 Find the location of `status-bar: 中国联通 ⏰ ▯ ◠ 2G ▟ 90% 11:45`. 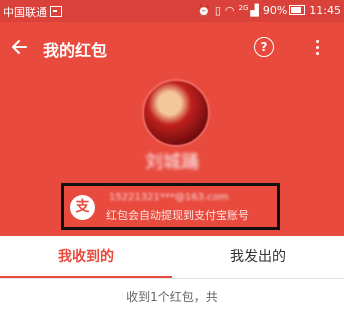

status-bar: 中国联通 ⏰ ▯ ◠ 2G ▟ 90% 11:45 is located at coordinates (172, 11).